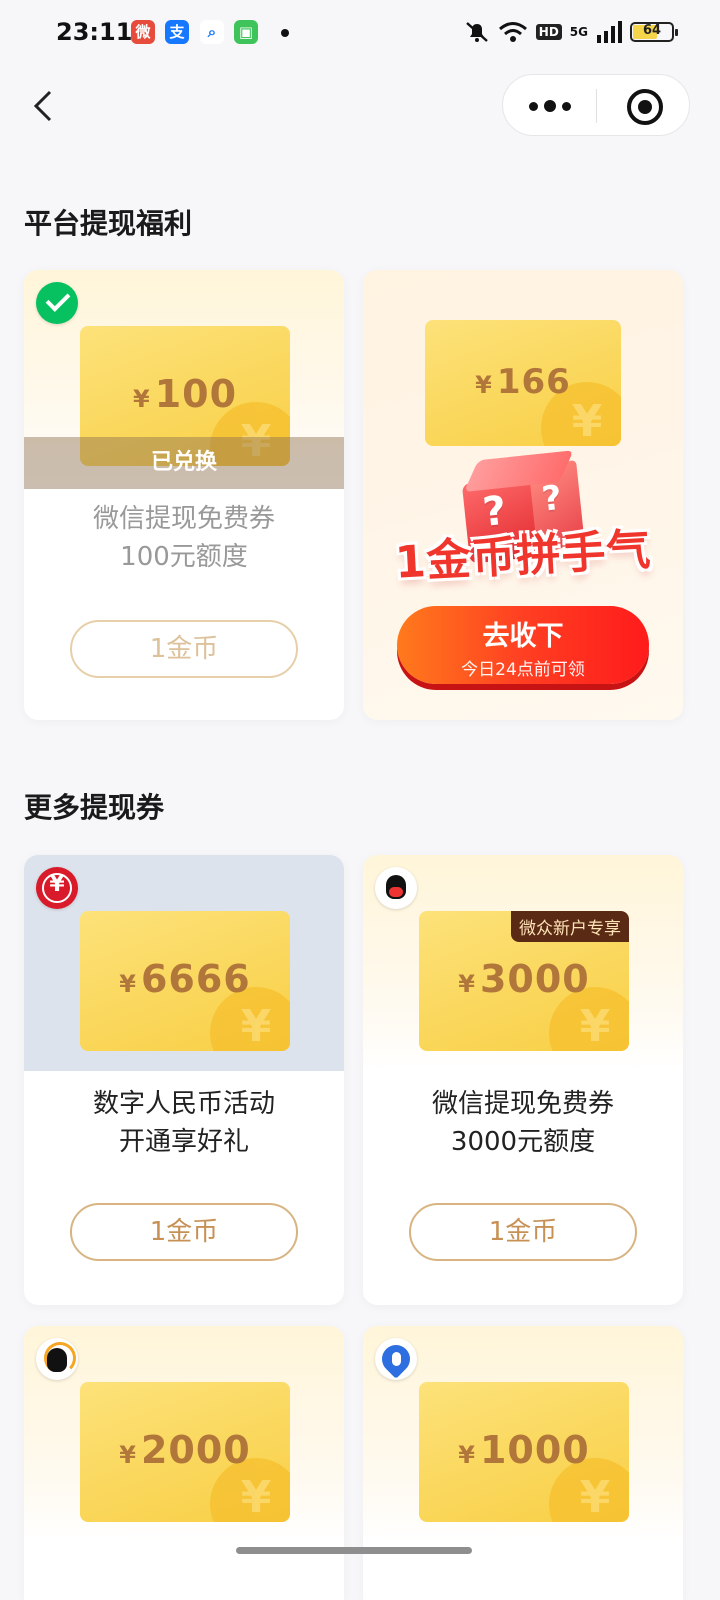 This screenshot has height=1600, width=720. I want to click on more-button, so click(549, 106).